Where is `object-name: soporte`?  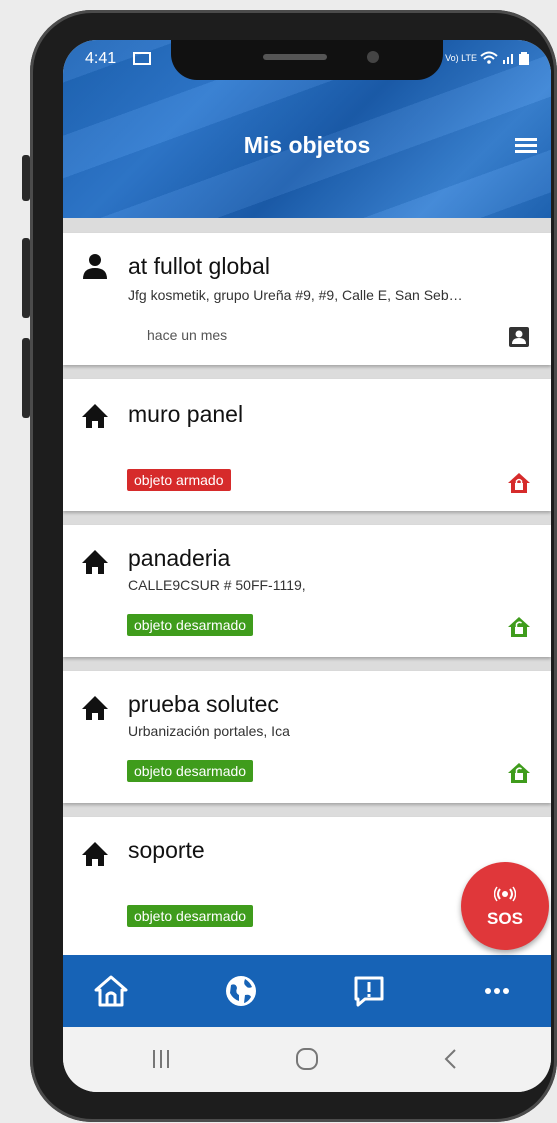
object-name: soporte is located at coordinates (166, 850).